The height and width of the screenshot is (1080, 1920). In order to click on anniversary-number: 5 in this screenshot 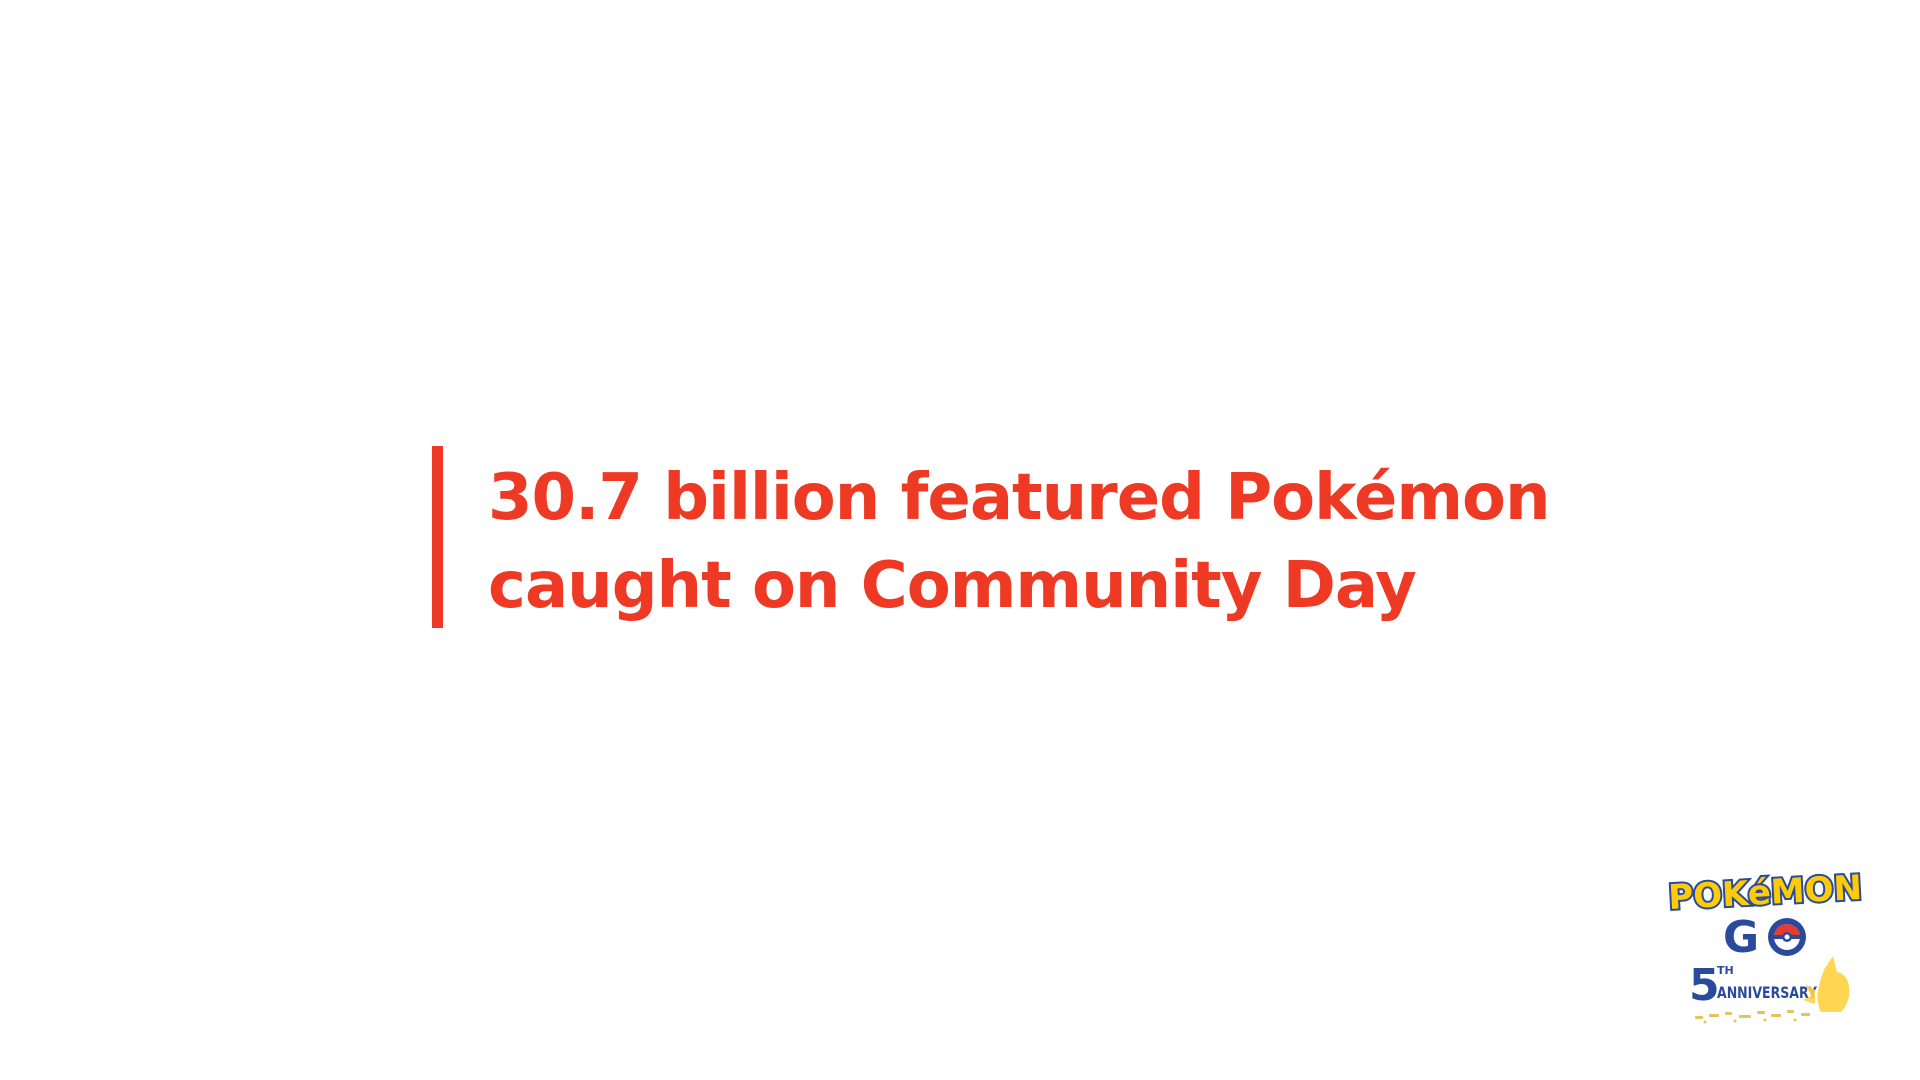, I will do `click(1704, 985)`.